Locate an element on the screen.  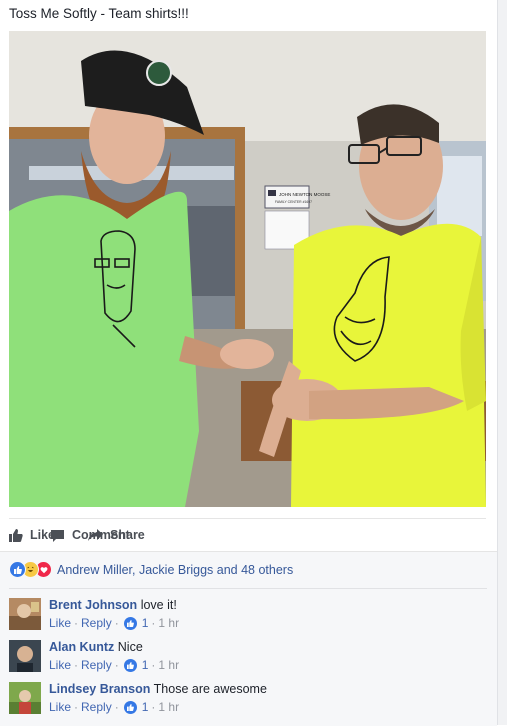
scrollbar is located at coordinates (502, 362).